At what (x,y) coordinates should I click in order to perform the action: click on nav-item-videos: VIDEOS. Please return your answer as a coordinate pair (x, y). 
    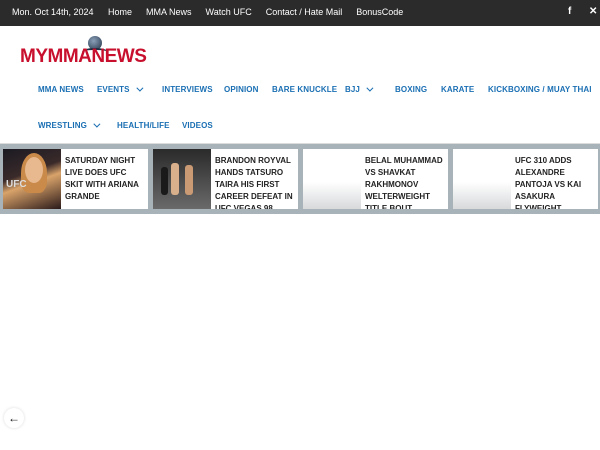
    Looking at the image, I should click on (197, 125).